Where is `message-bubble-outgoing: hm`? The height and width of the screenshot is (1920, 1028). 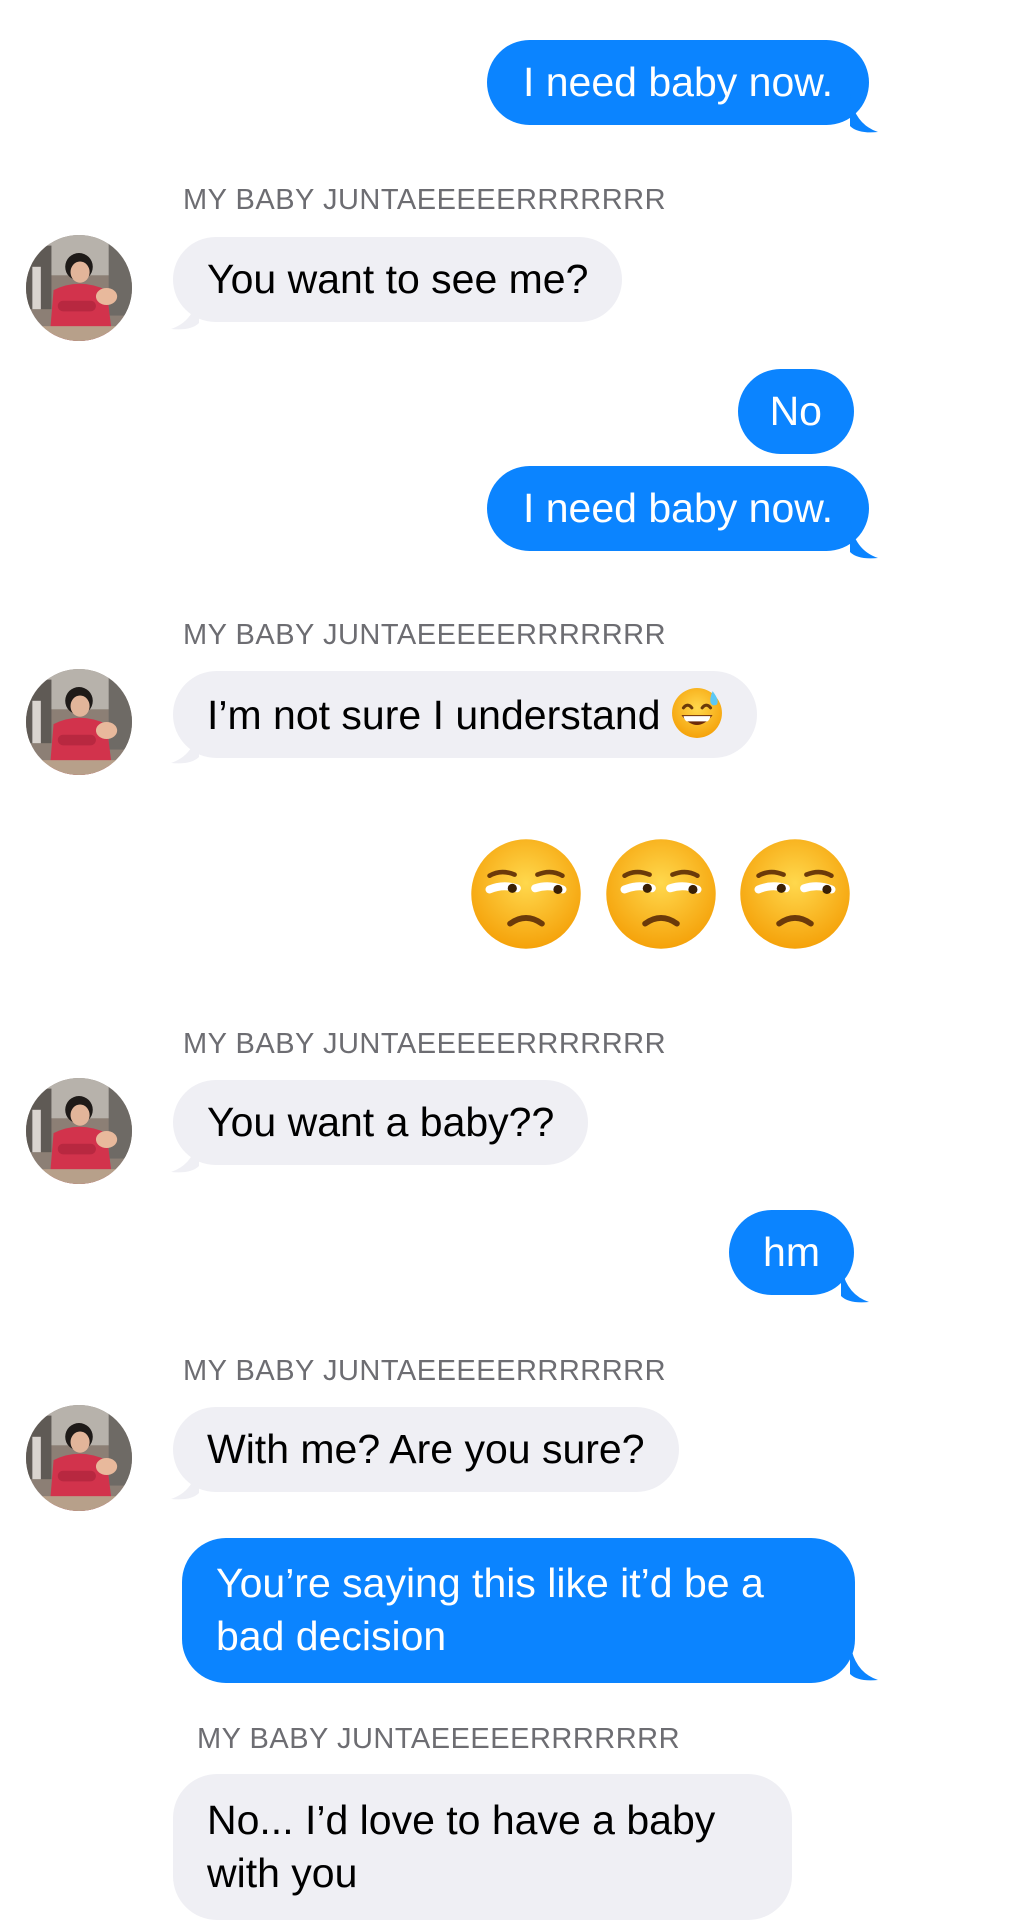
message-bubble-outgoing: hm is located at coordinates (791, 1252).